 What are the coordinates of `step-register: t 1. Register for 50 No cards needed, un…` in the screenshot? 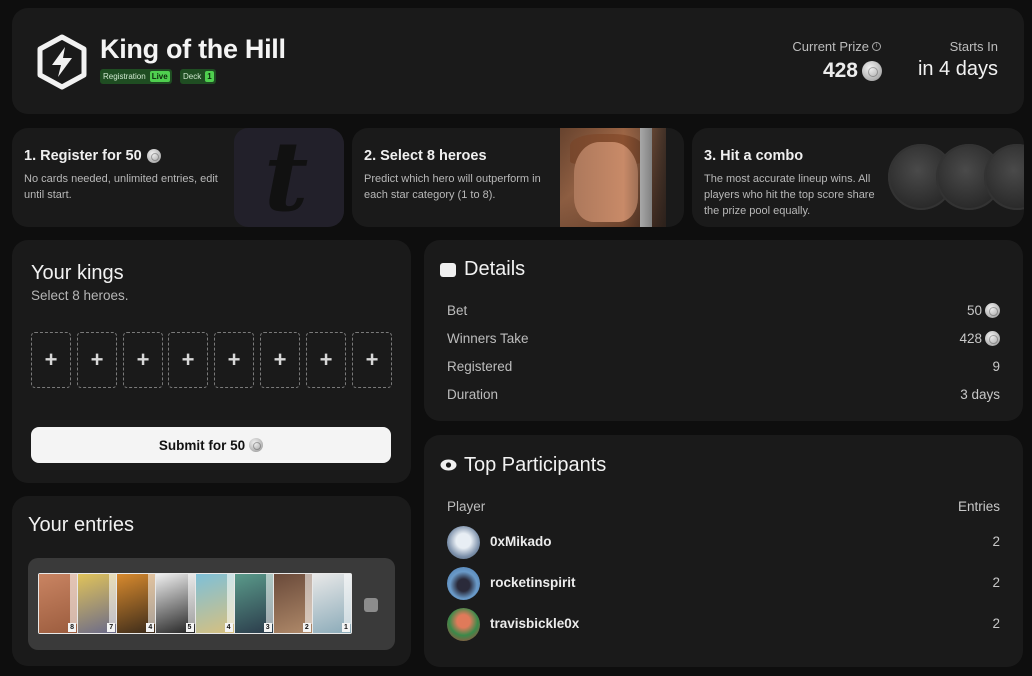 It's located at (178, 177).